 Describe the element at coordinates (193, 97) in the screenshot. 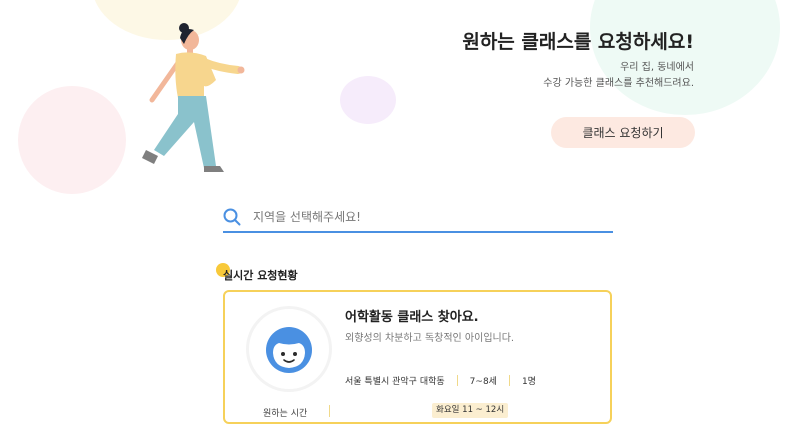

I see `walking-woman-illustration` at that location.